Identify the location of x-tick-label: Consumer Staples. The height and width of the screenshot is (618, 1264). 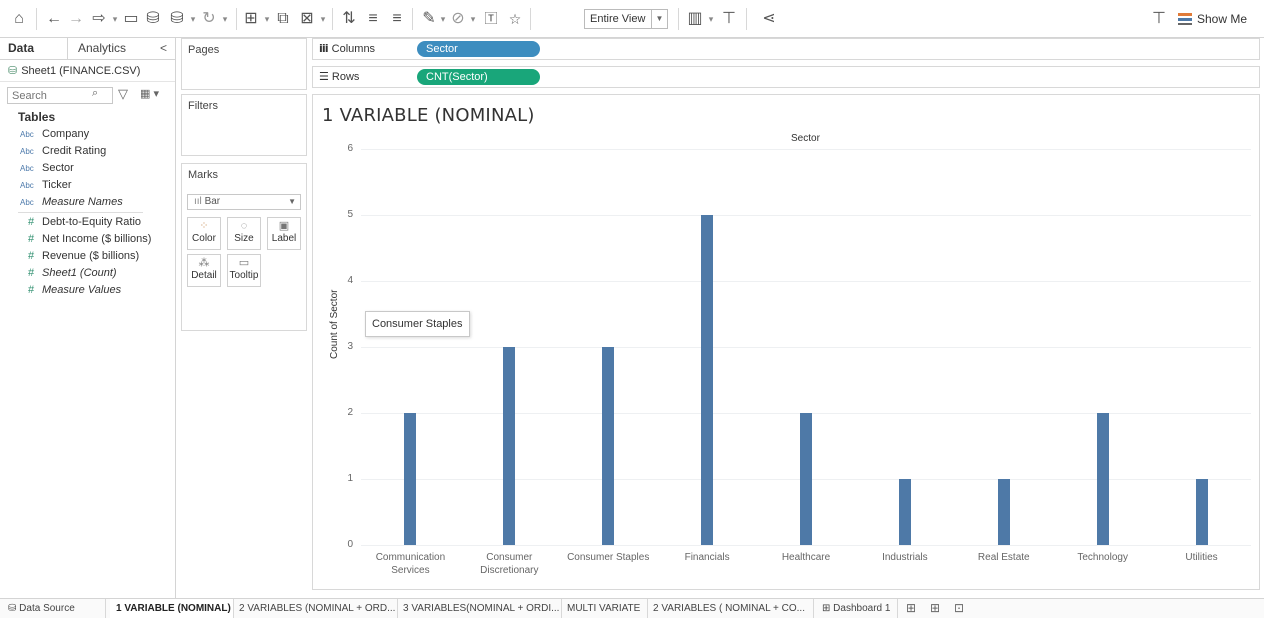
(608, 557).